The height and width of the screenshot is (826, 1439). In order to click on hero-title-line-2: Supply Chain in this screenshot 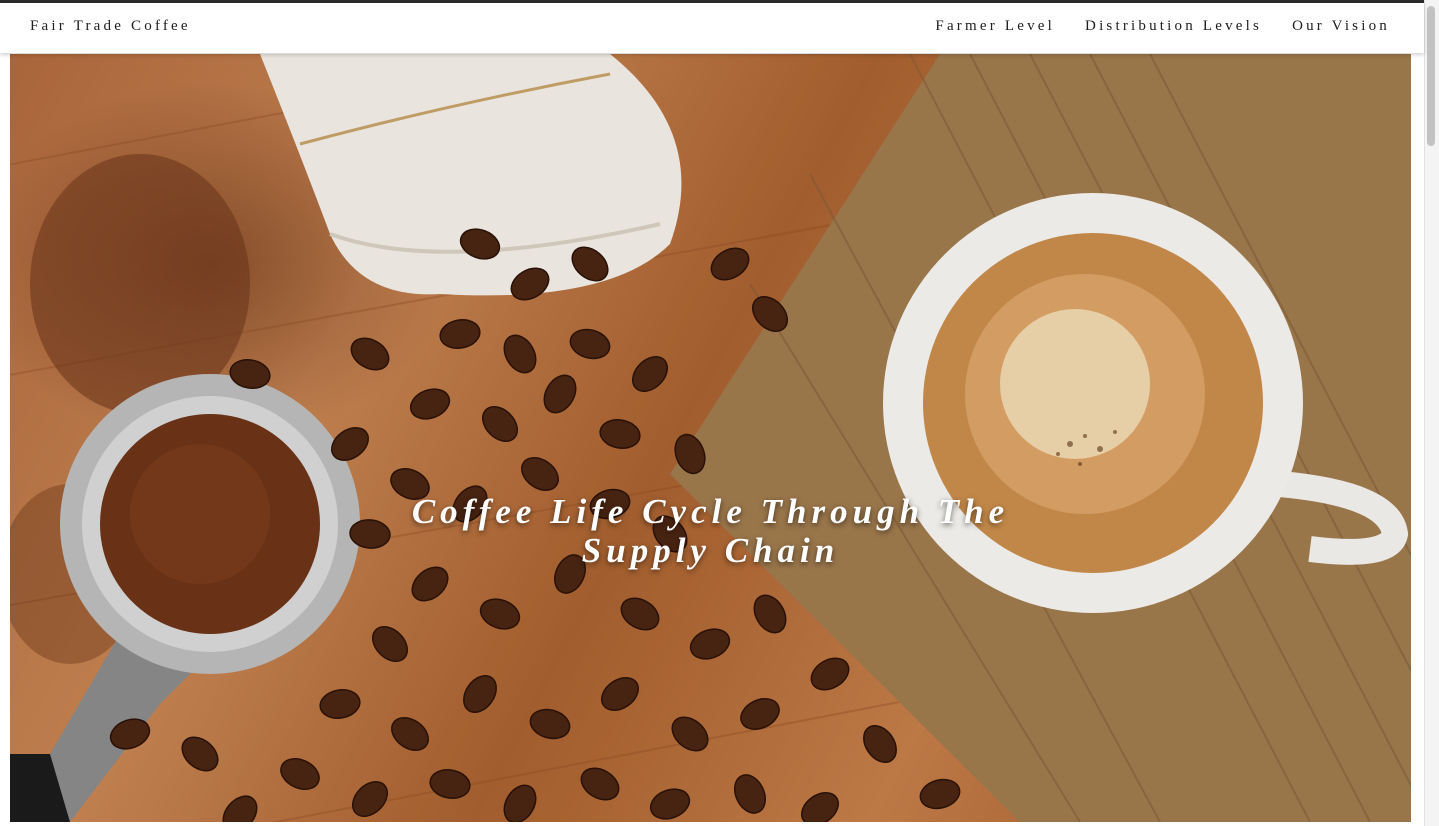, I will do `click(710, 550)`.